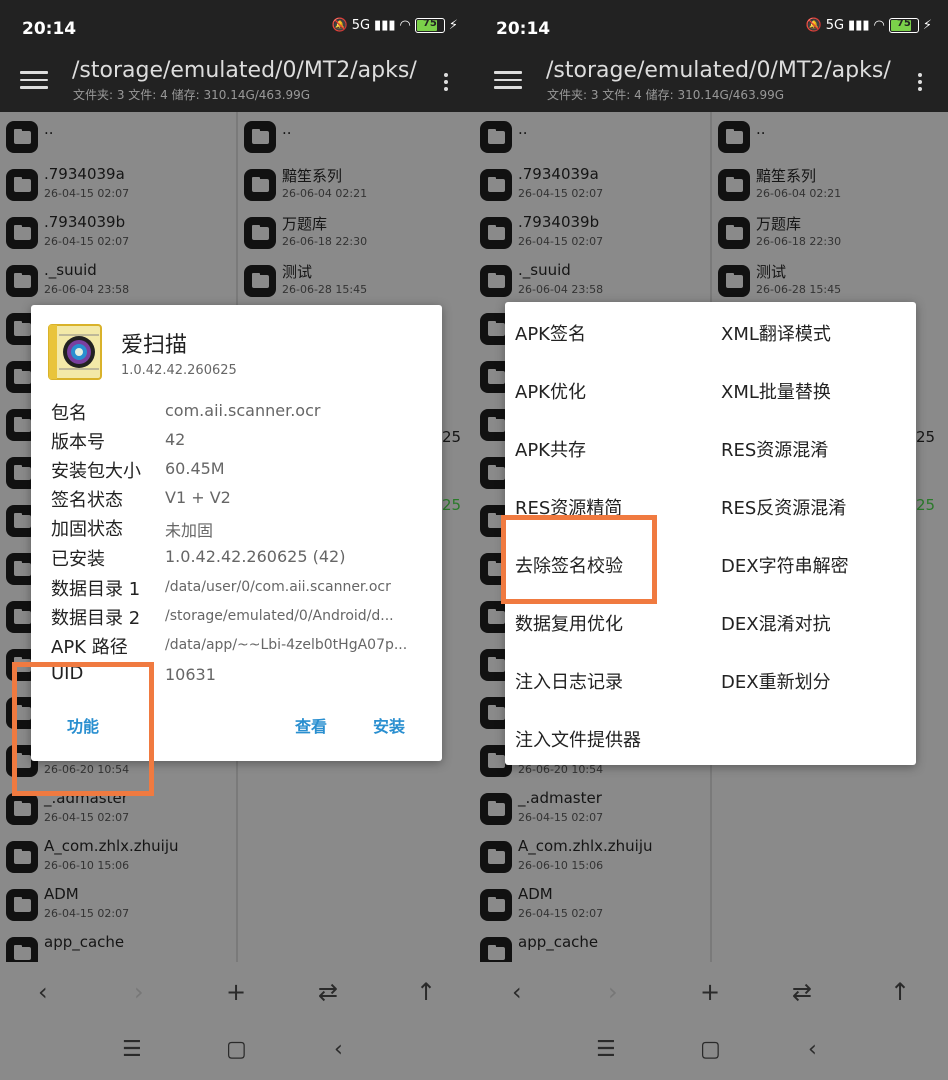  Describe the element at coordinates (550, 333) in the screenshot. I see `menu-item: APK签名` at that location.